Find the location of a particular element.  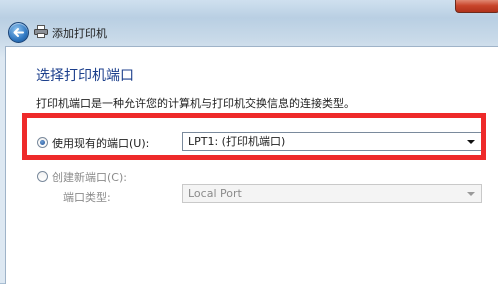

port-type-label: 端口类型: is located at coordinates (87, 197).